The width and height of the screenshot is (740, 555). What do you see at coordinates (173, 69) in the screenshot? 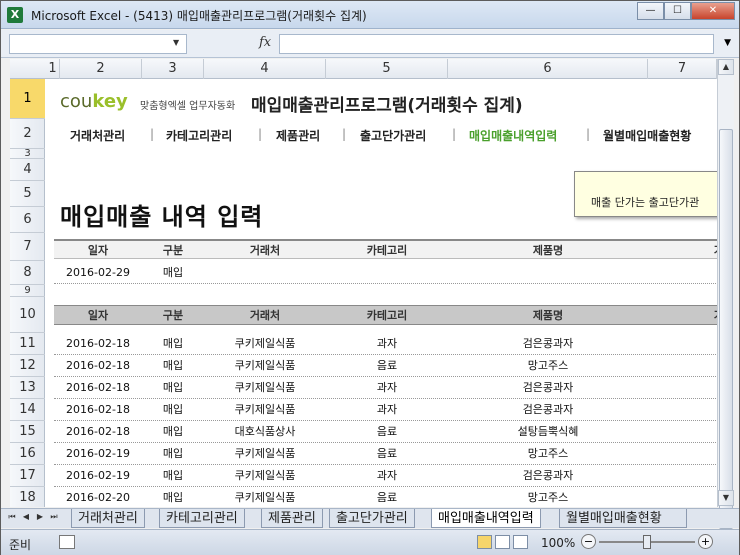
I see `column-header: 3` at bounding box center [173, 69].